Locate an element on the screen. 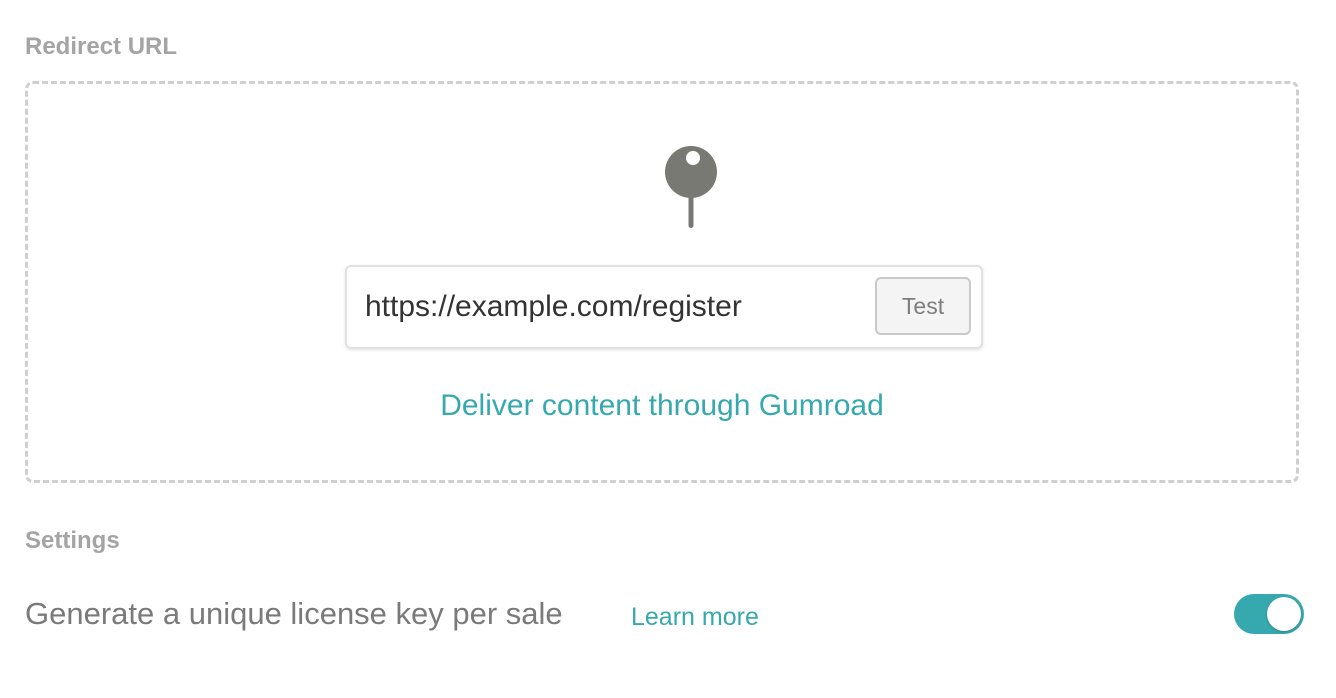 The image size is (1336, 698). learn-more-link: Learn more is located at coordinates (695, 617).